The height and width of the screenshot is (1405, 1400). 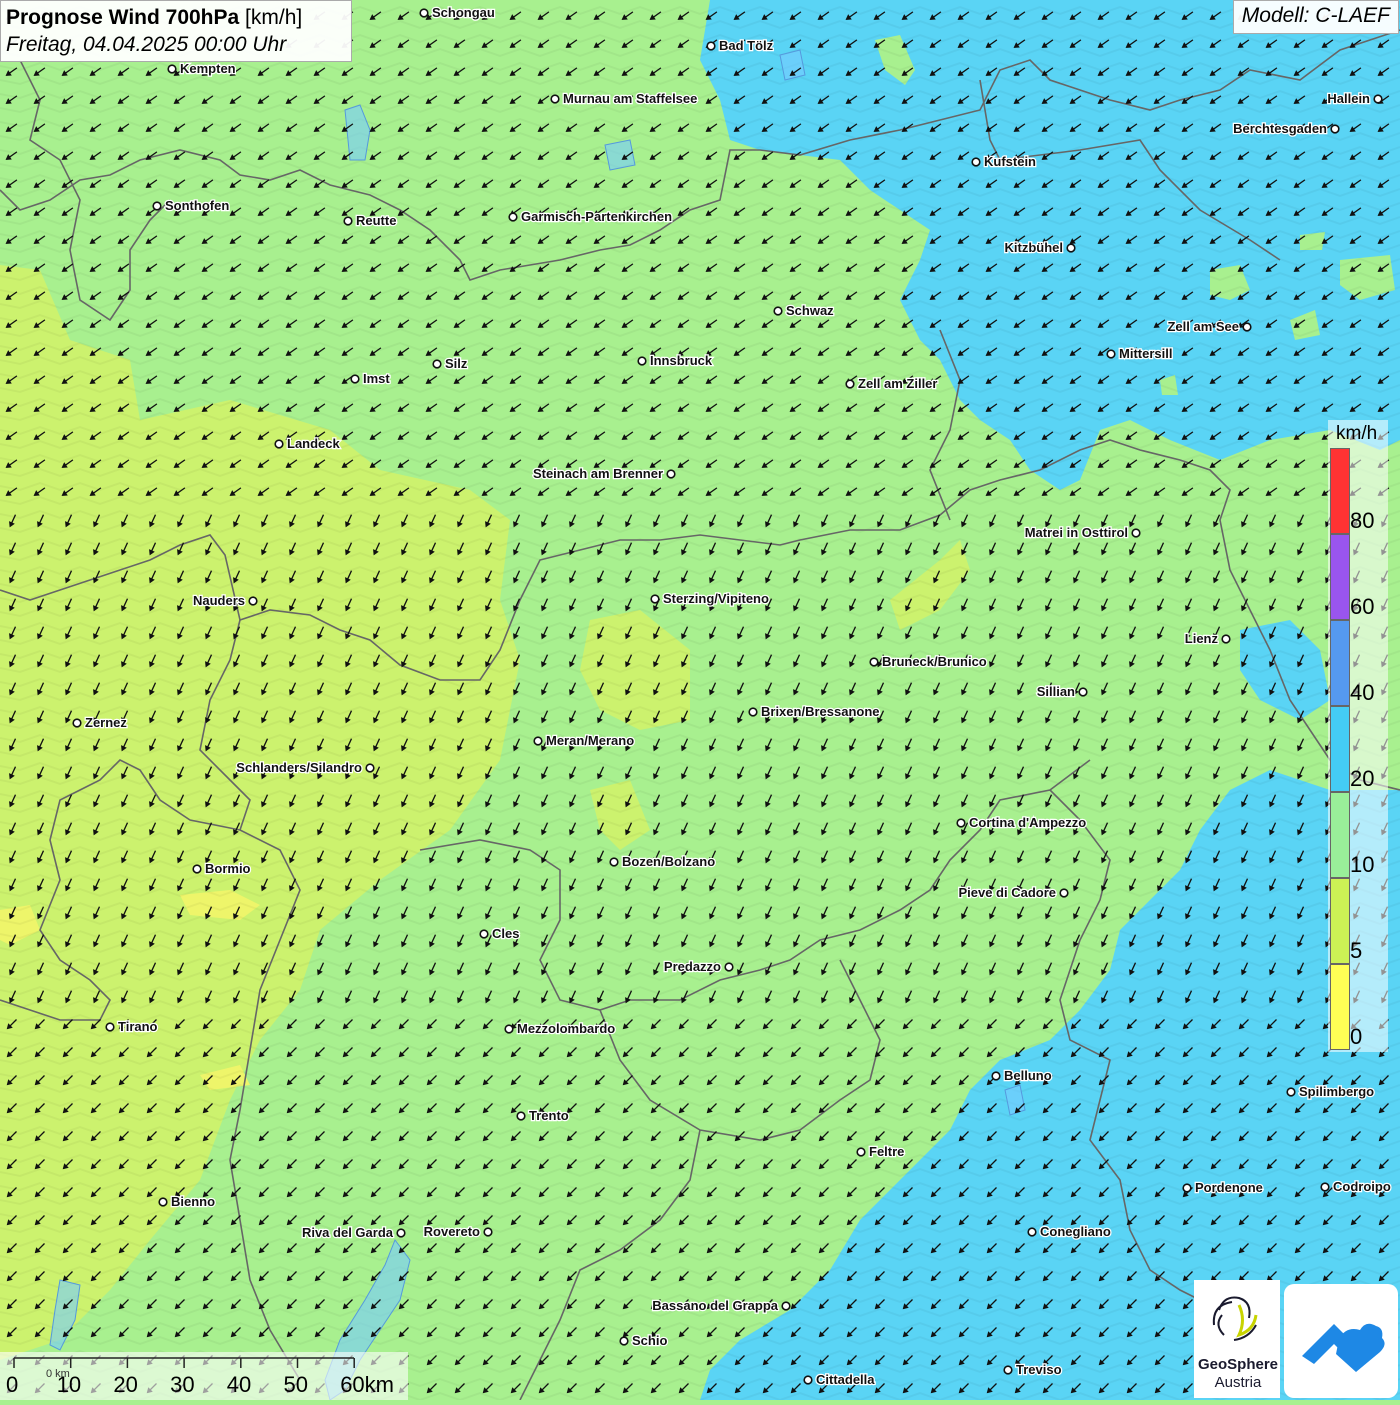 What do you see at coordinates (620, 155) in the screenshot?
I see `lake-kochel` at bounding box center [620, 155].